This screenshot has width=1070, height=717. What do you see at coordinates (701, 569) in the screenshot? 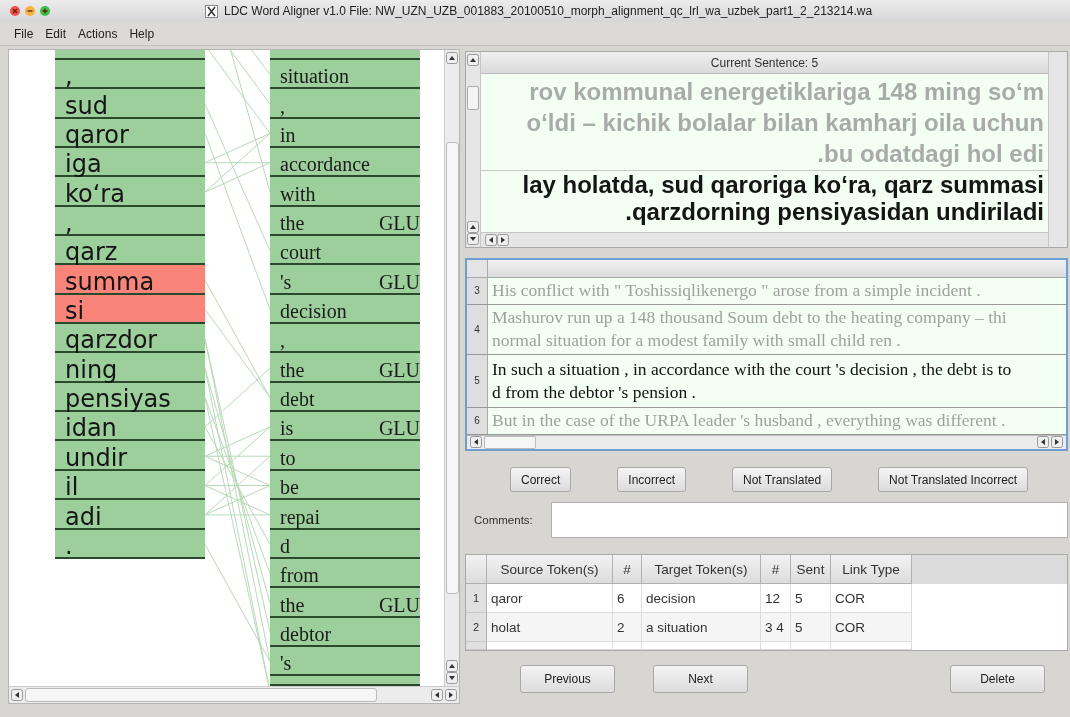
I see `column-header: Target Token(s)` at bounding box center [701, 569].